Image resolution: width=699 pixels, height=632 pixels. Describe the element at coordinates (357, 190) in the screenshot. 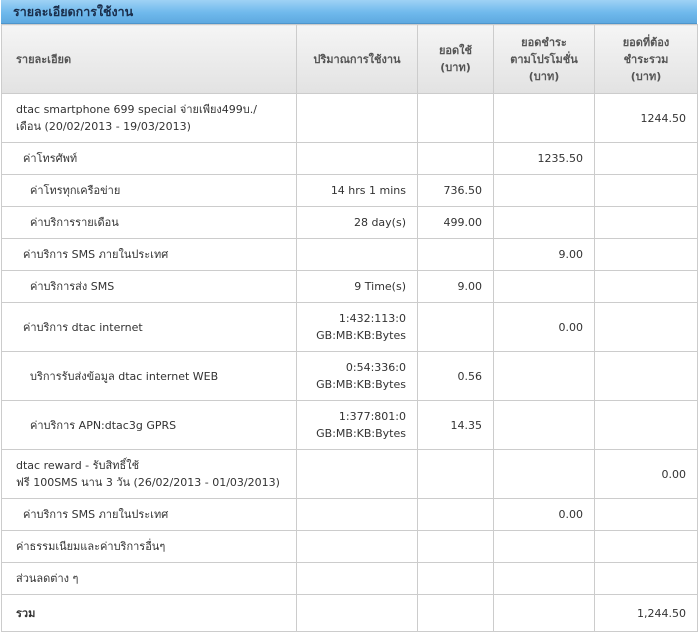

I see `row-usage: 14 hrs 1 mins` at that location.